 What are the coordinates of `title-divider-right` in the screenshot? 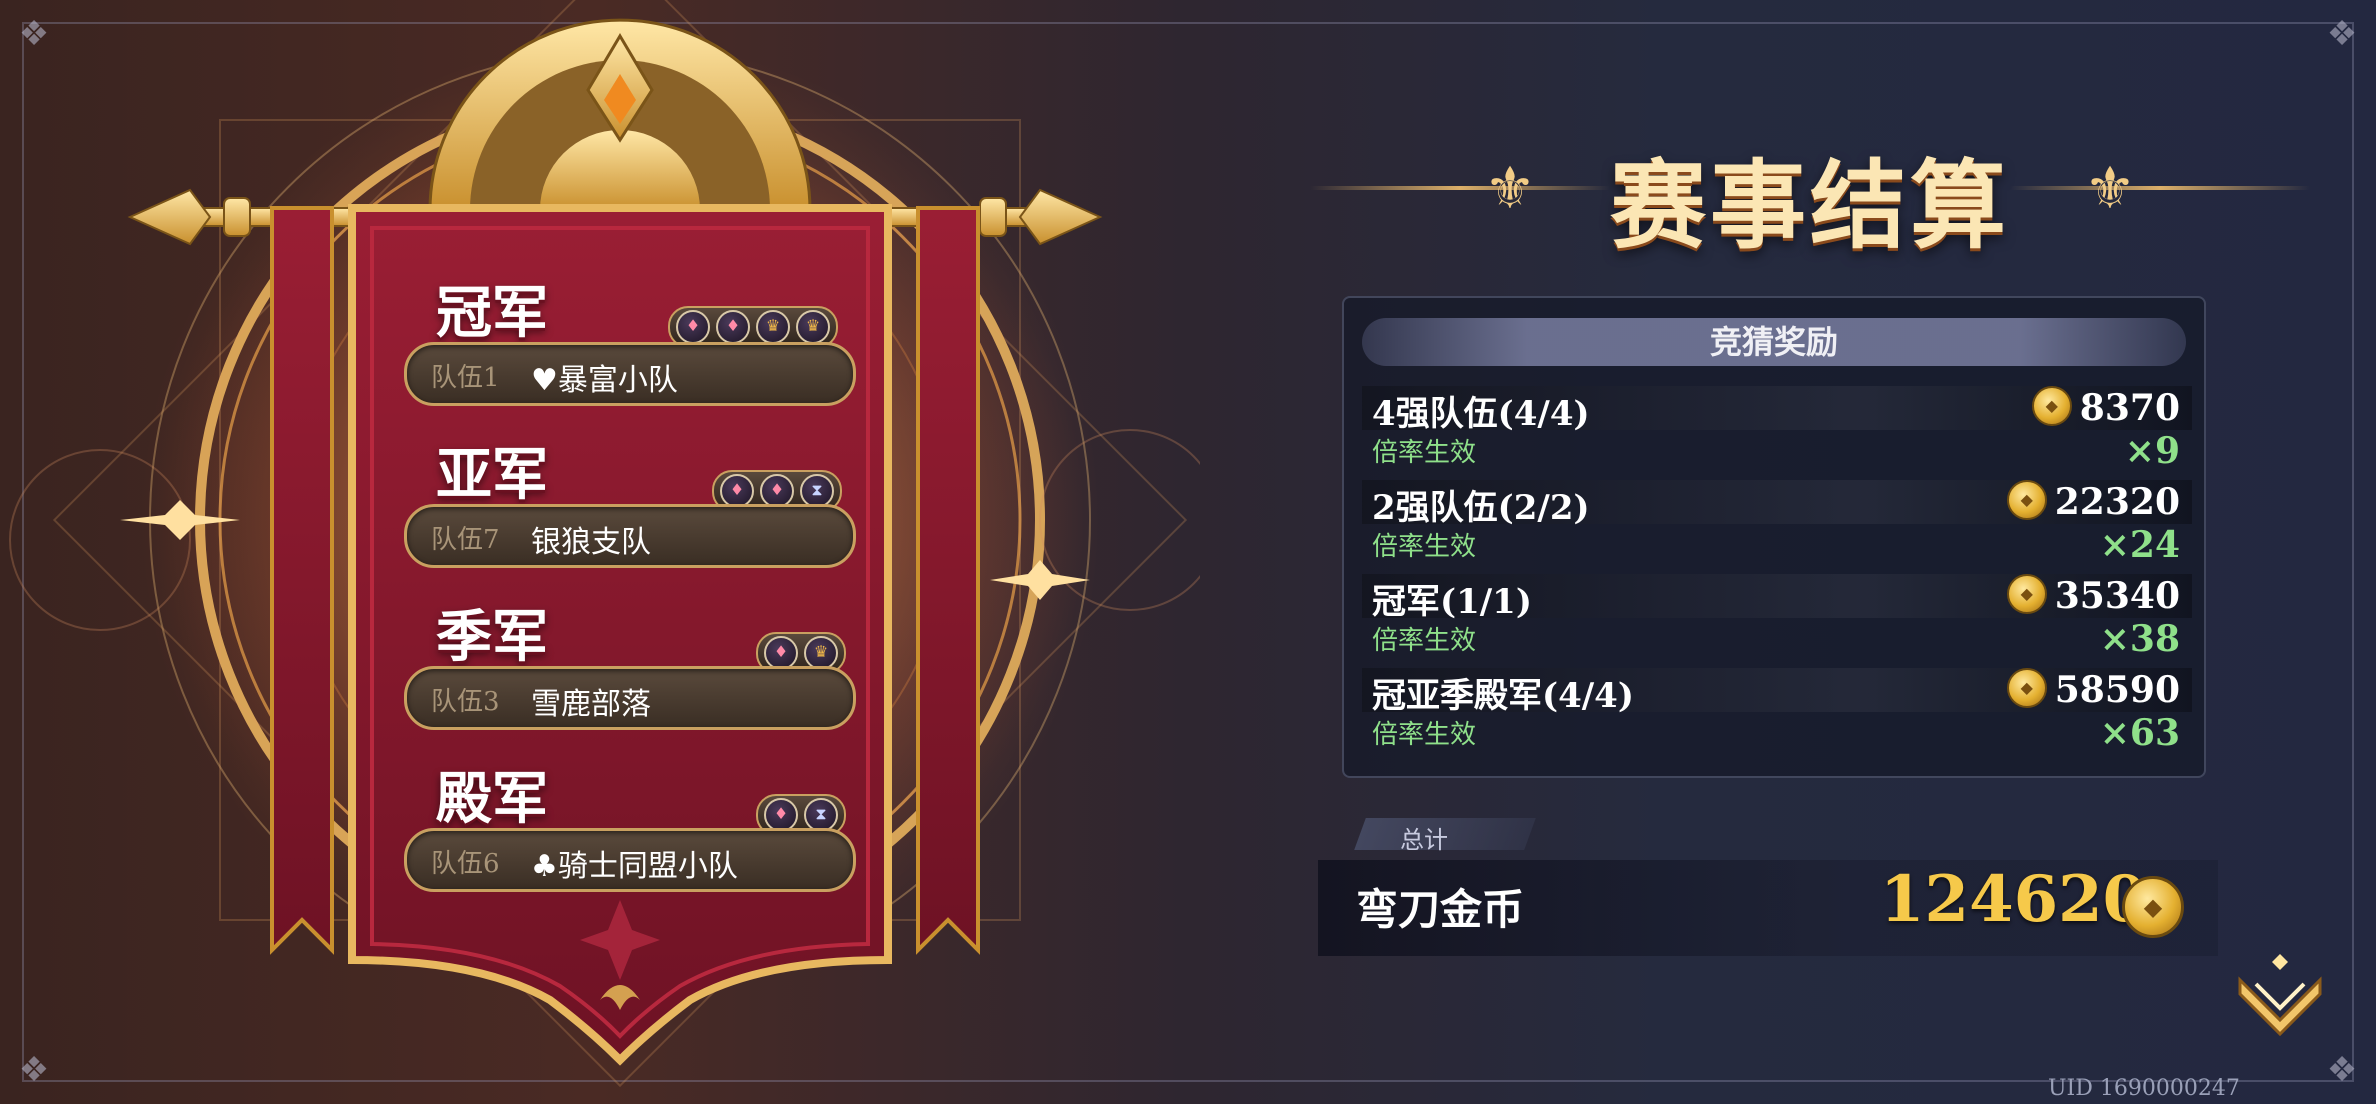 It's located at (2160, 188).